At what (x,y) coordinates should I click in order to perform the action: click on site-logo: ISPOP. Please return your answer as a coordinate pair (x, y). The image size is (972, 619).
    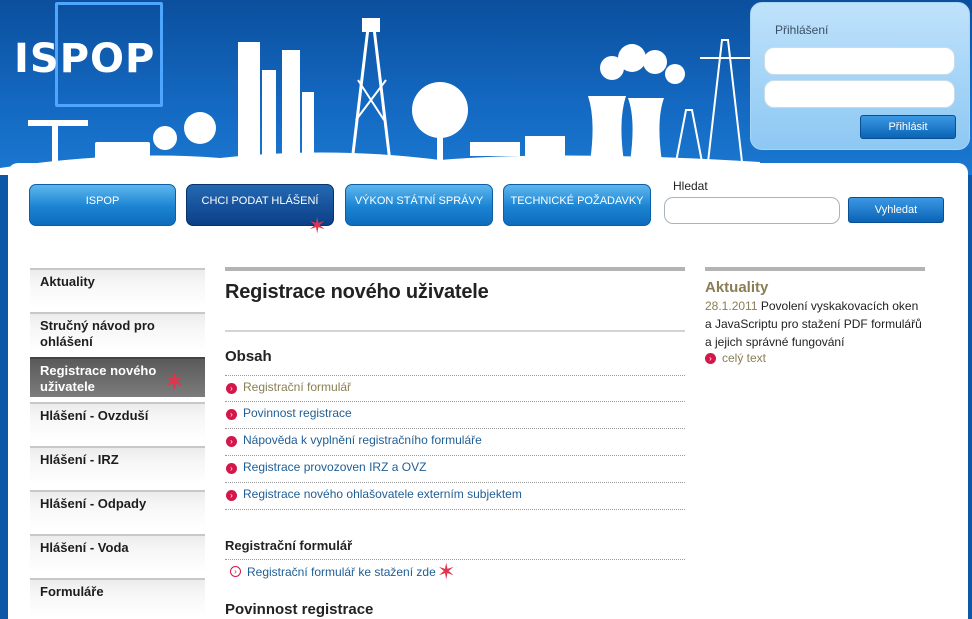
    Looking at the image, I should click on (84, 59).